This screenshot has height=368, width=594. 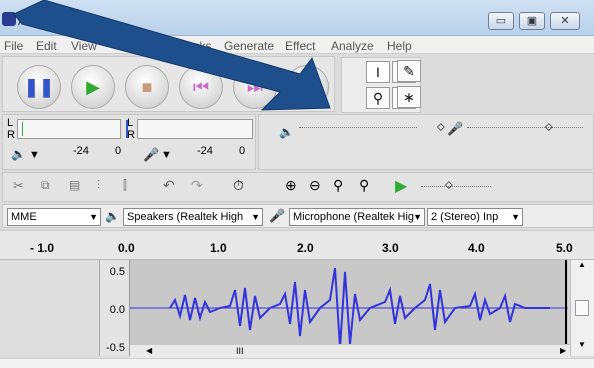 I want to click on menu-effect: Effect, so click(x=300, y=46).